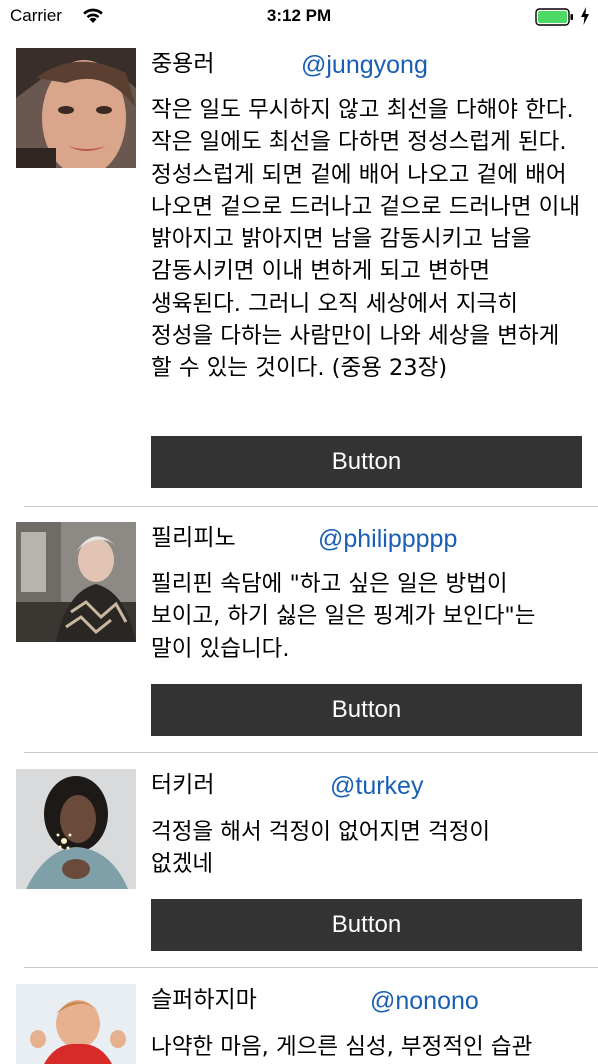 The height and width of the screenshot is (1064, 598). What do you see at coordinates (342, 1047) in the screenshot?
I see `post-body: 나약한 마음, 게으른 심성, 부정적인 습관` at bounding box center [342, 1047].